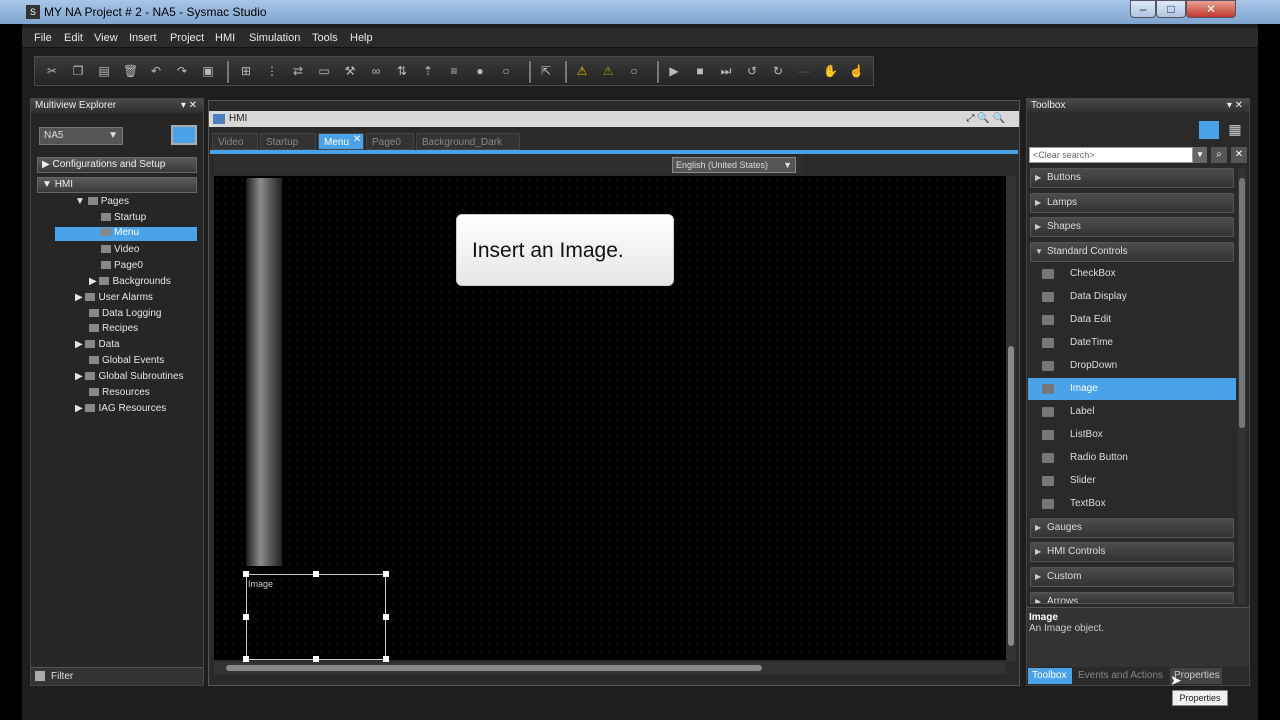 This screenshot has width=1280, height=720. I want to click on tree-item-page0: Page0, so click(122, 265).